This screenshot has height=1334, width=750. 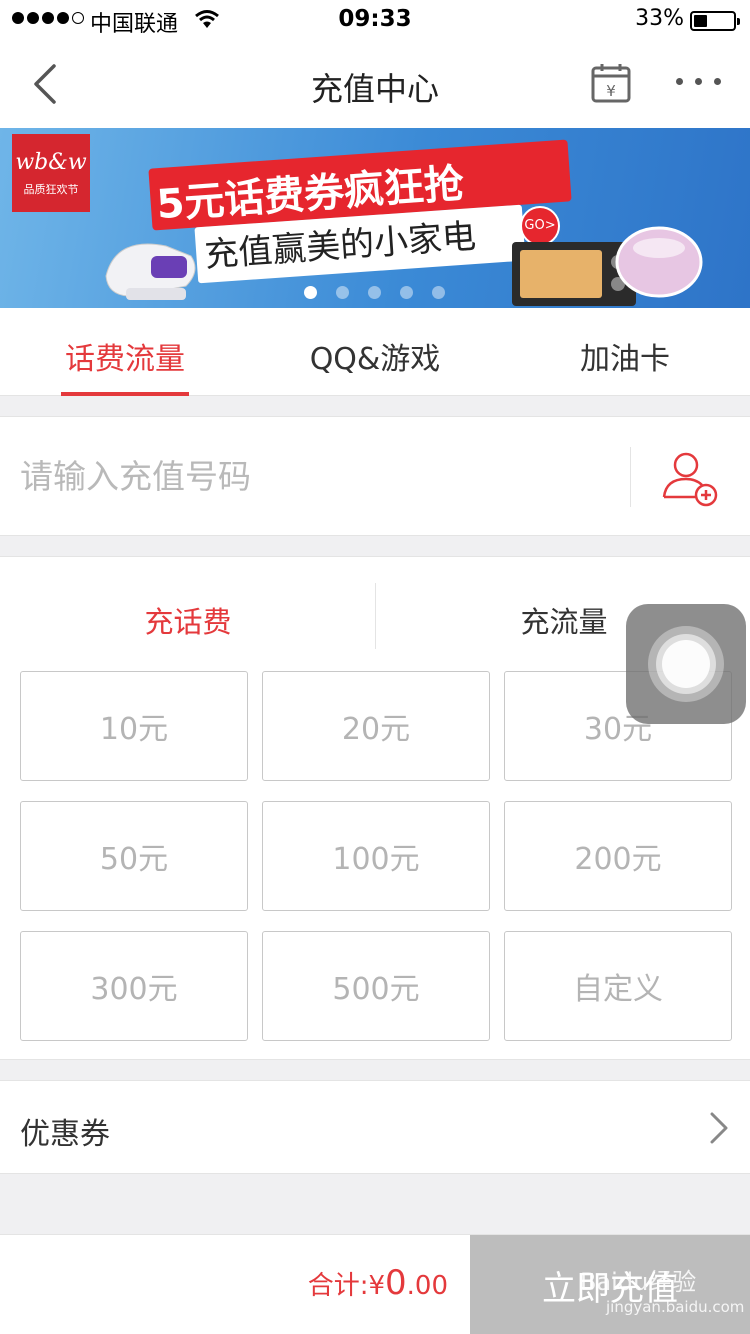 I want to click on battery-icon, so click(x=715, y=21).